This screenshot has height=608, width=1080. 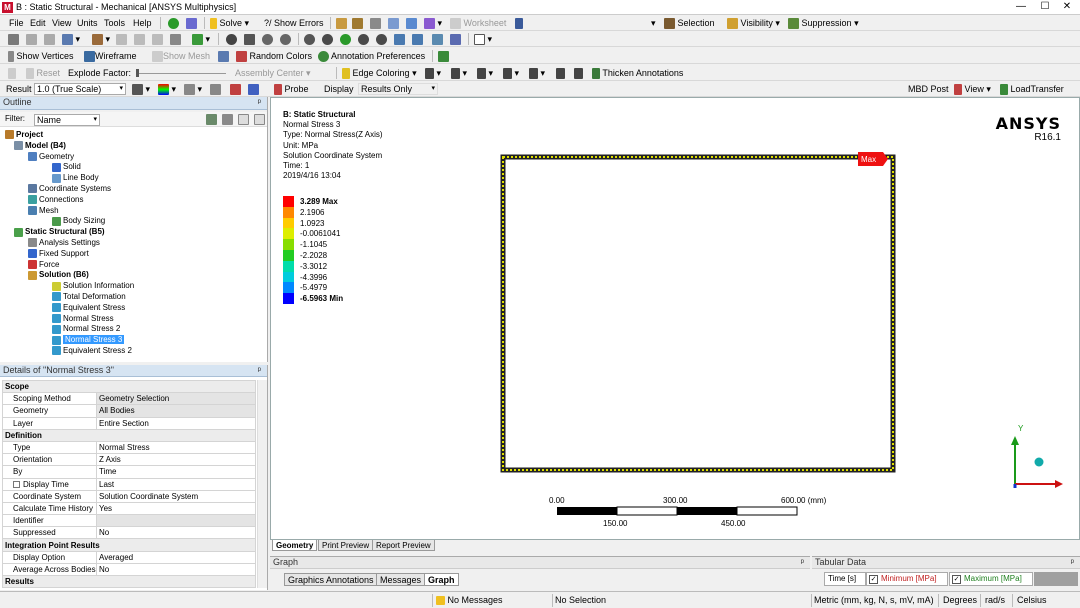 I want to click on tree-item: Mesh, so click(x=43, y=210).